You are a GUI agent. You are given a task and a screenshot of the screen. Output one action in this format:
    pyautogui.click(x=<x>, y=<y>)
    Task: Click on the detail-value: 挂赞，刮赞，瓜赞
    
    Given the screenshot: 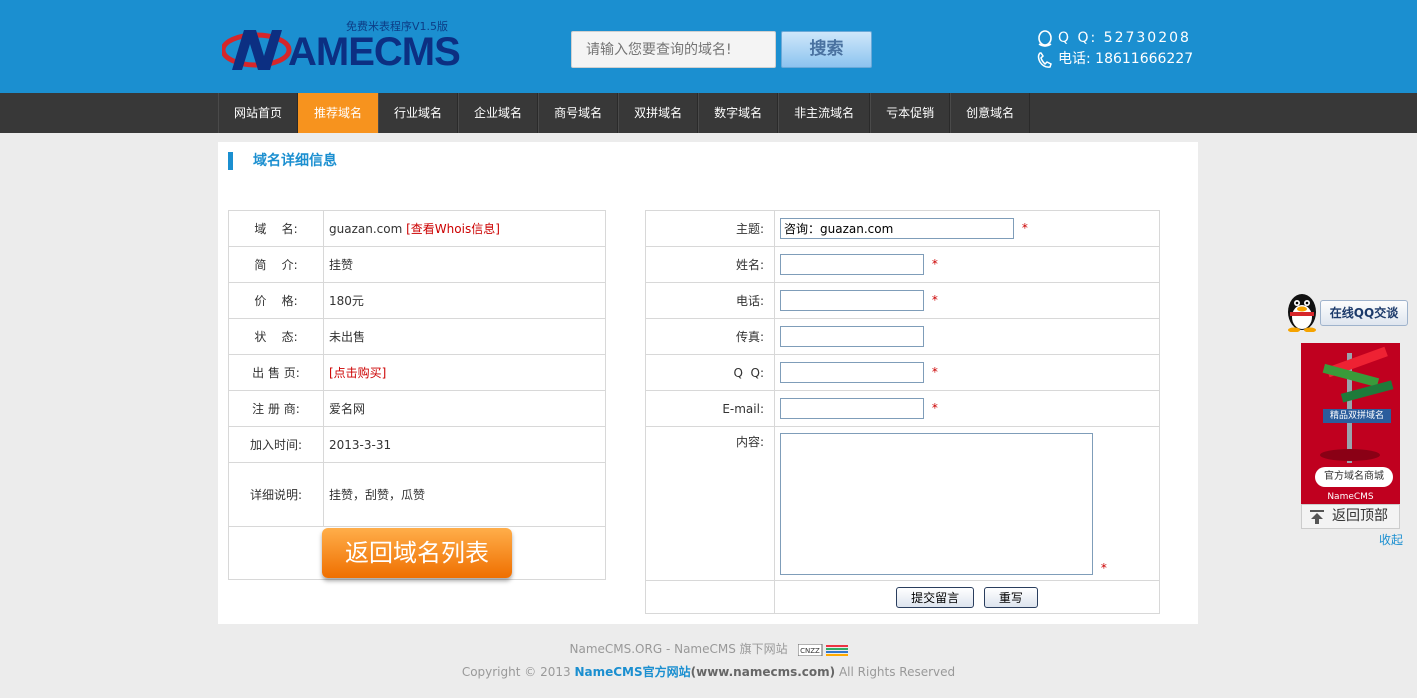 What is the action you would take?
    pyautogui.click(x=464, y=494)
    